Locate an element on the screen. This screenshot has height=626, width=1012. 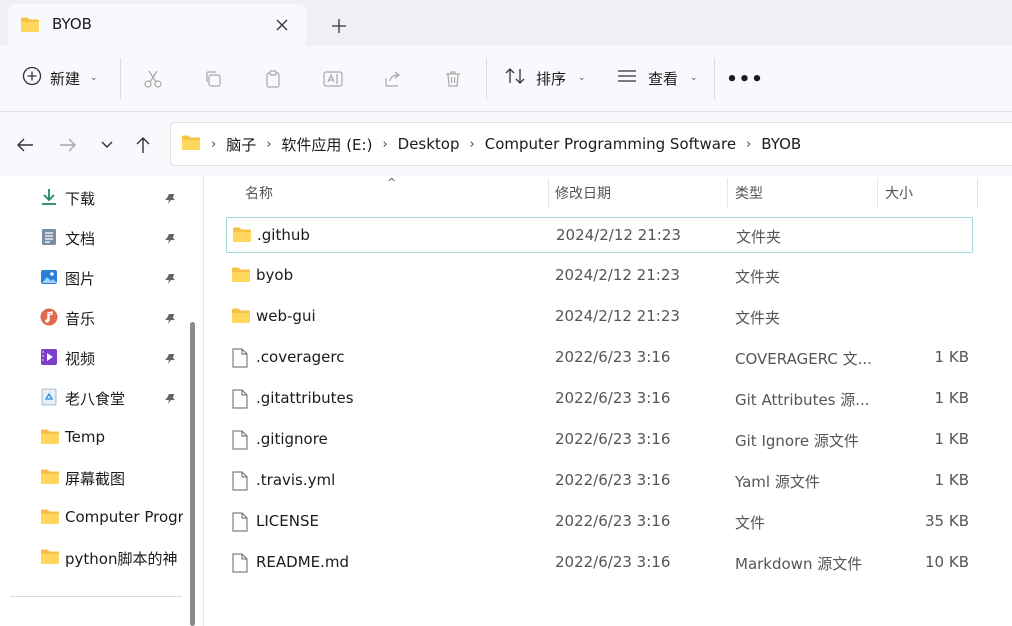
picture-icon is located at coordinates (49, 277).